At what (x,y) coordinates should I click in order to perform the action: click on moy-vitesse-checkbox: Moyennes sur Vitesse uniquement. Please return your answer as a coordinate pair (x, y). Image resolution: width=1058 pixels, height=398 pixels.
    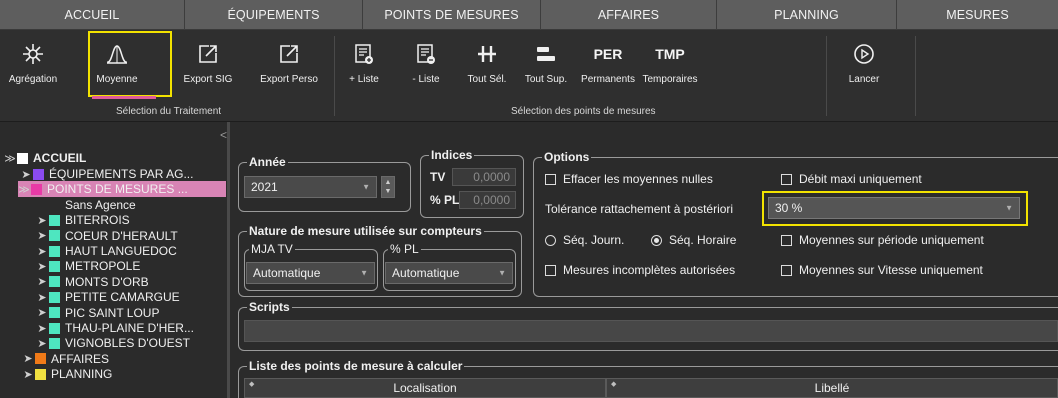
    Looking at the image, I should click on (882, 270).